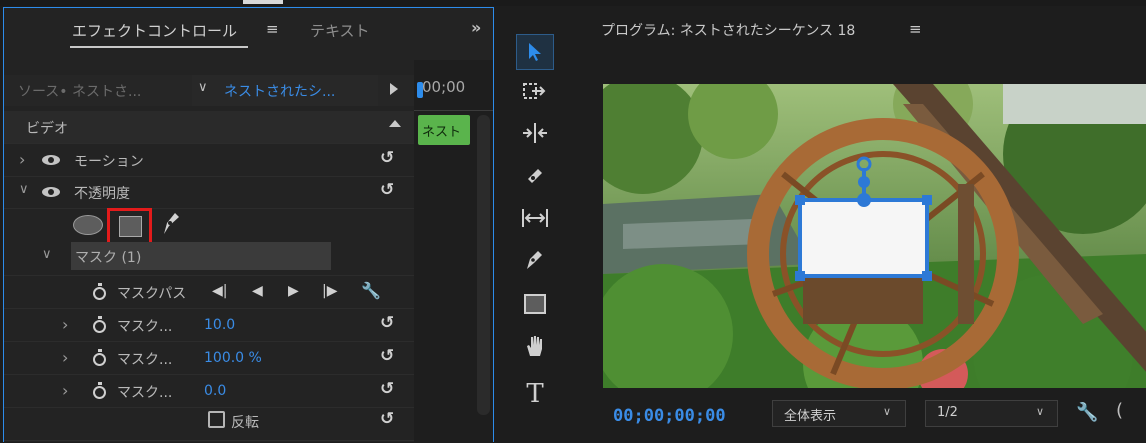 This screenshot has height=443, width=1146. What do you see at coordinates (216, 419) in the screenshot?
I see `invert-checkbox` at bounding box center [216, 419].